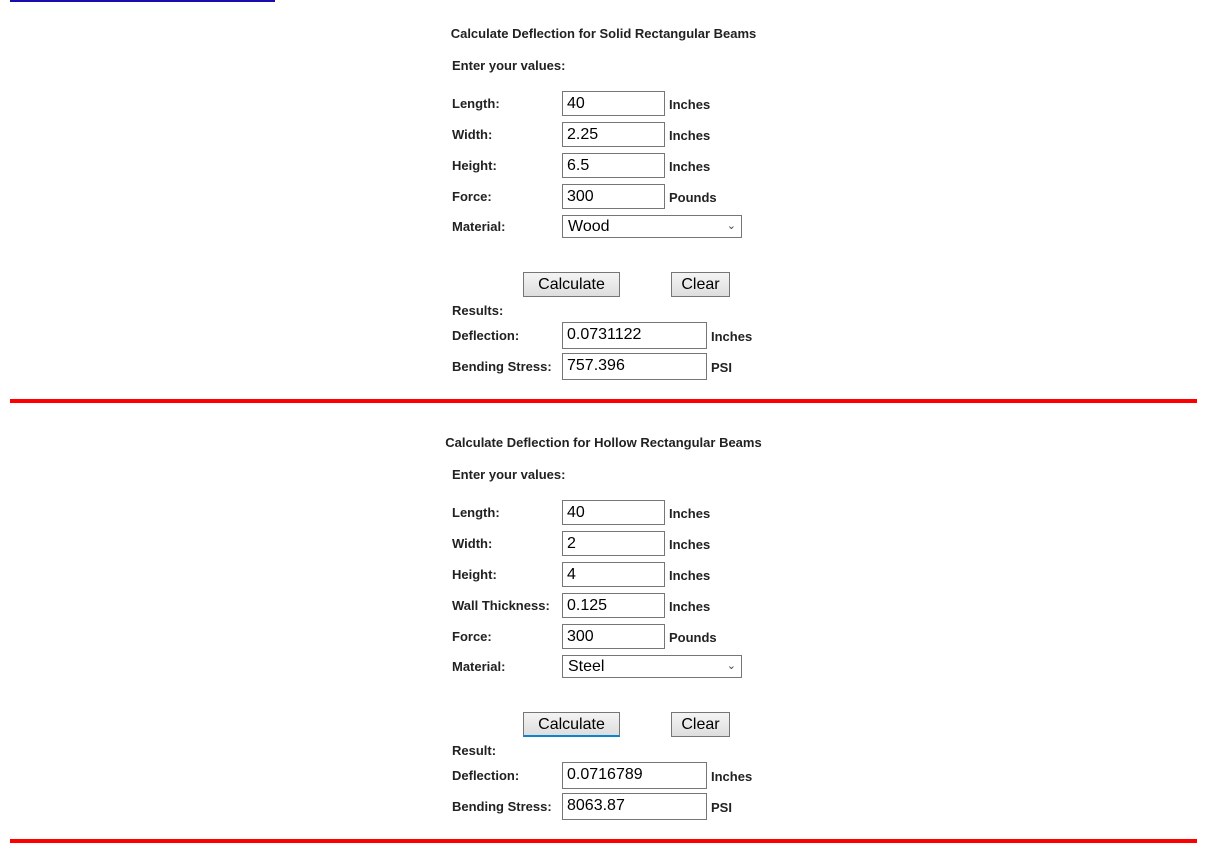 This screenshot has width=1207, height=848. Describe the element at coordinates (613, 134) in the screenshot. I see `field-input: 2.25` at that location.